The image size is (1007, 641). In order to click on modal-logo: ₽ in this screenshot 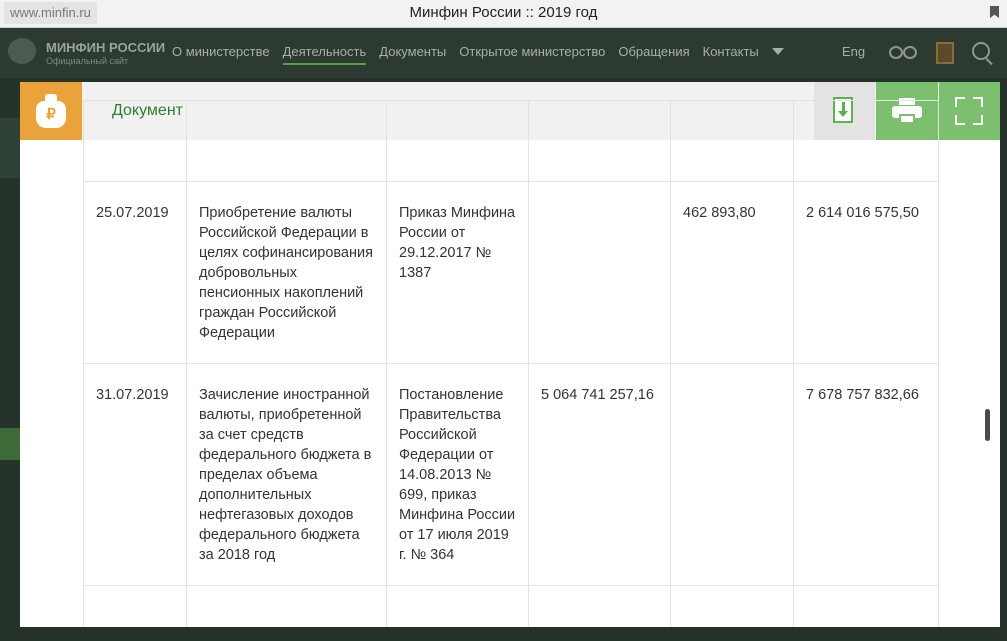, I will do `click(51, 111)`.